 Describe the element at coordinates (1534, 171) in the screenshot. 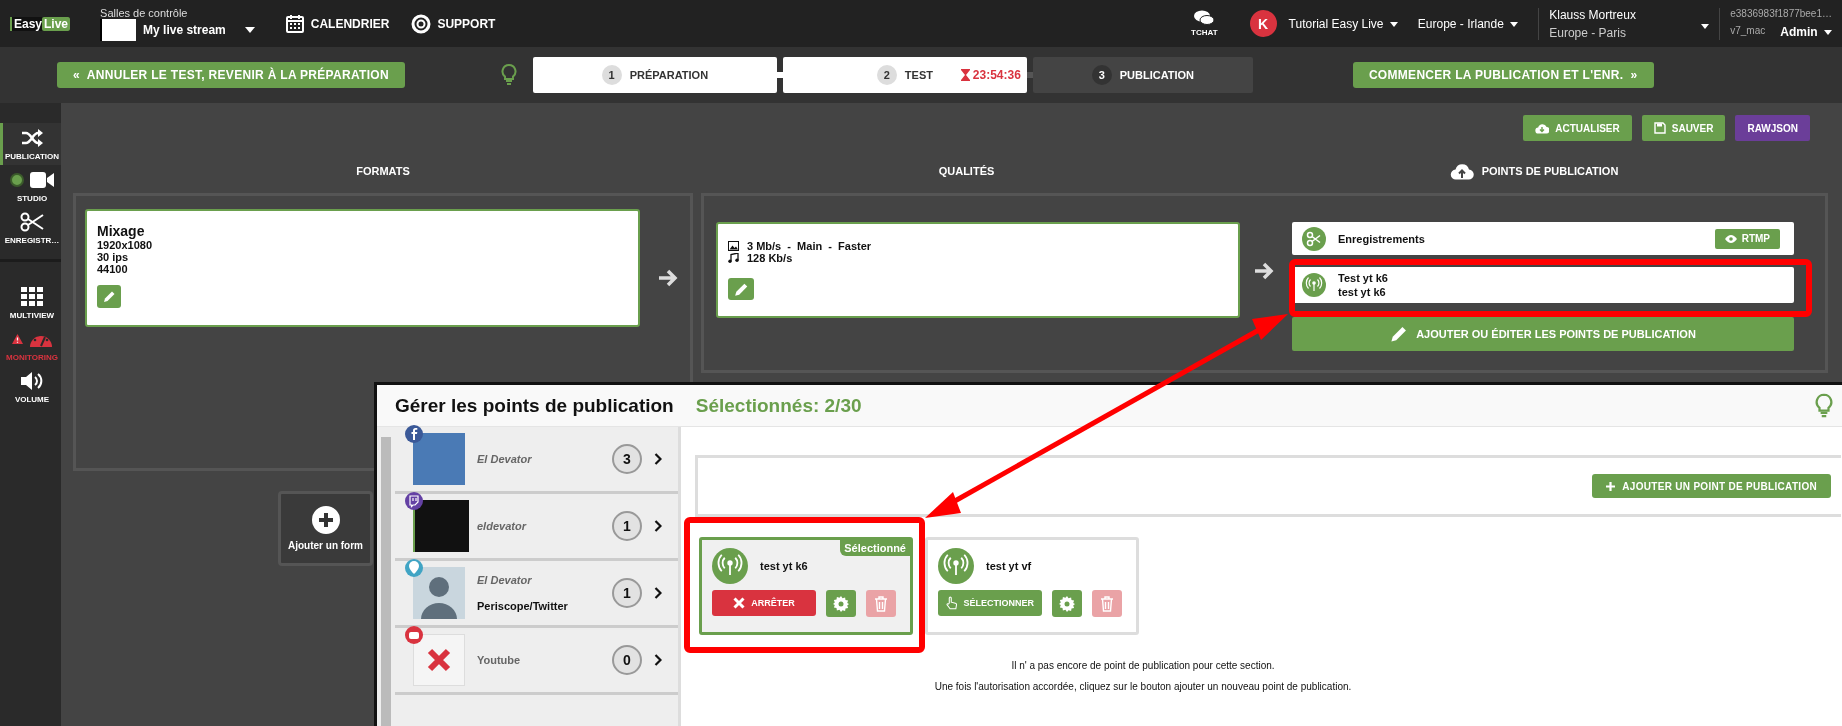

I see `column-heading: POINTS DE PUBLICATION` at that location.